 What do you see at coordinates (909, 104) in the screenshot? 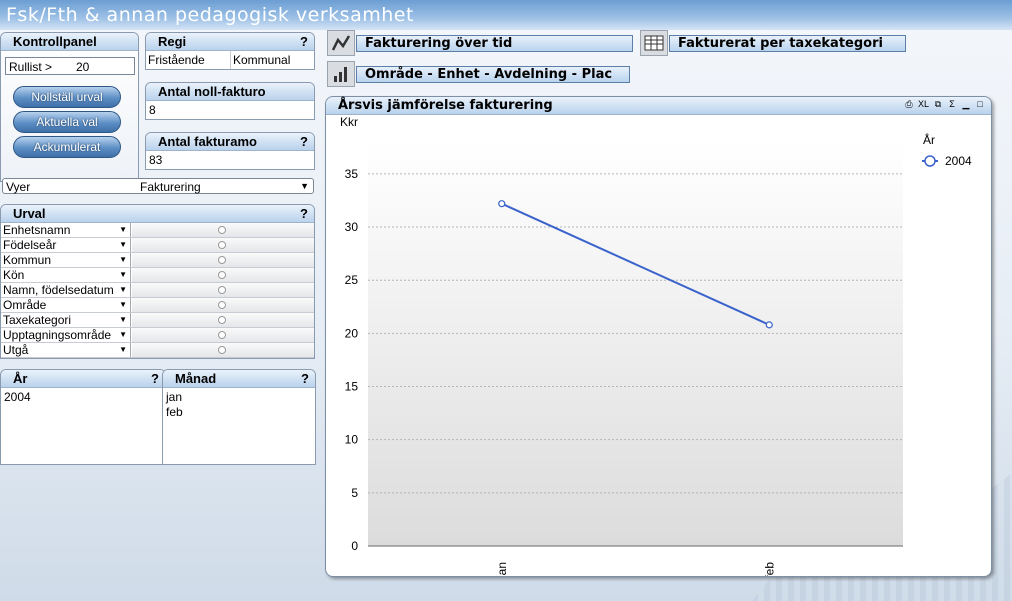
I see `print-icon: ⎙` at bounding box center [909, 104].